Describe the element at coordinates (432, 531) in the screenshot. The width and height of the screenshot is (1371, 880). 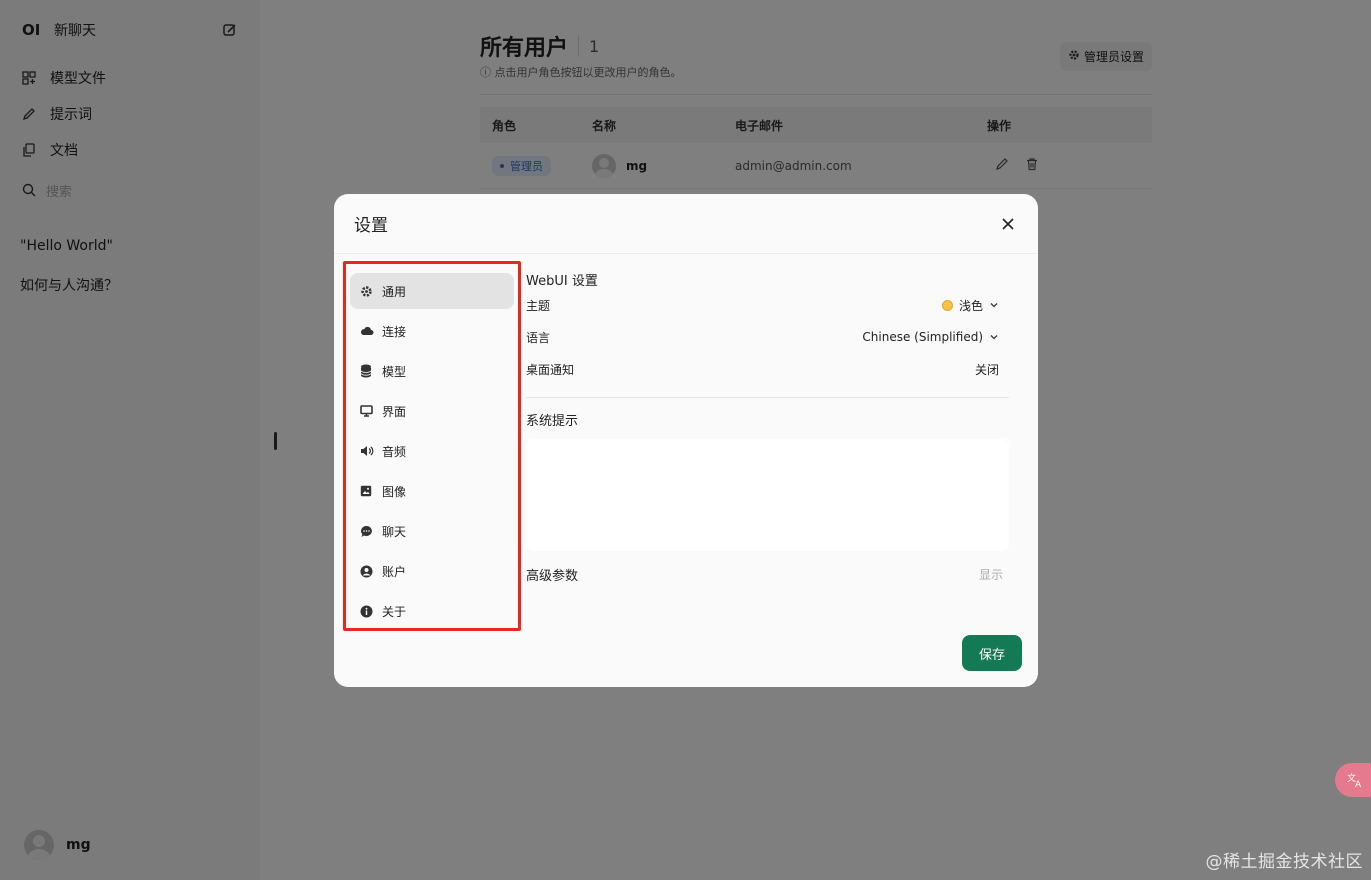
I see `tab-chats: 聊天` at that location.